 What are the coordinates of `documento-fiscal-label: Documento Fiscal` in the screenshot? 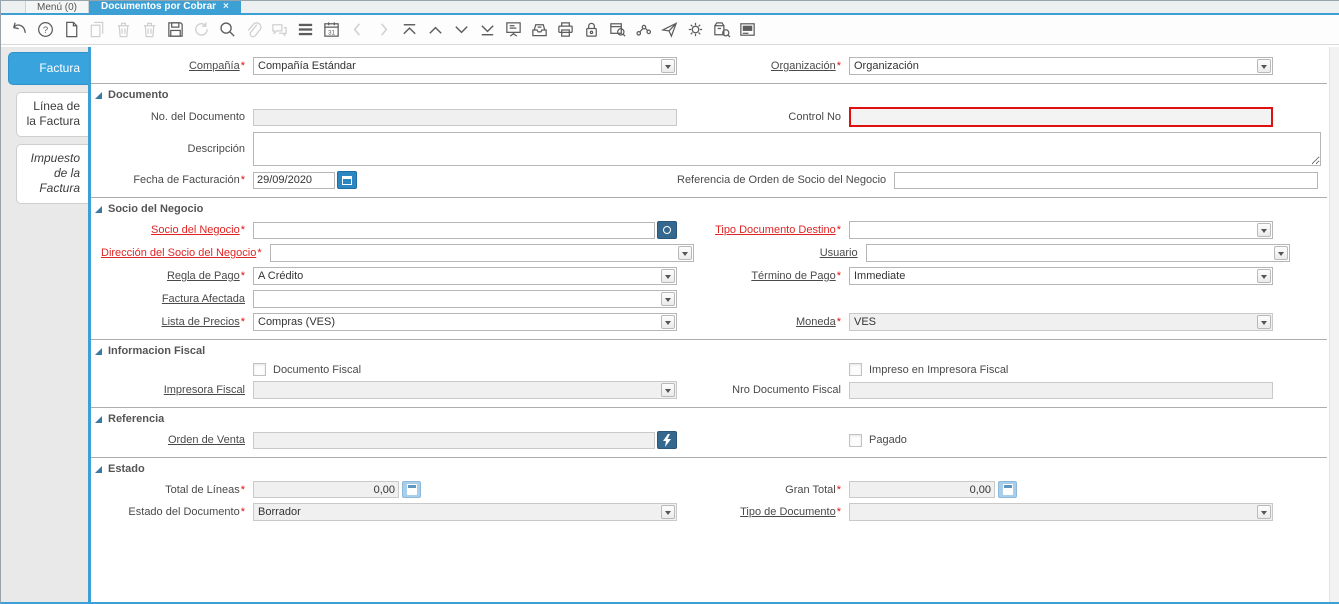 It's located at (317, 369).